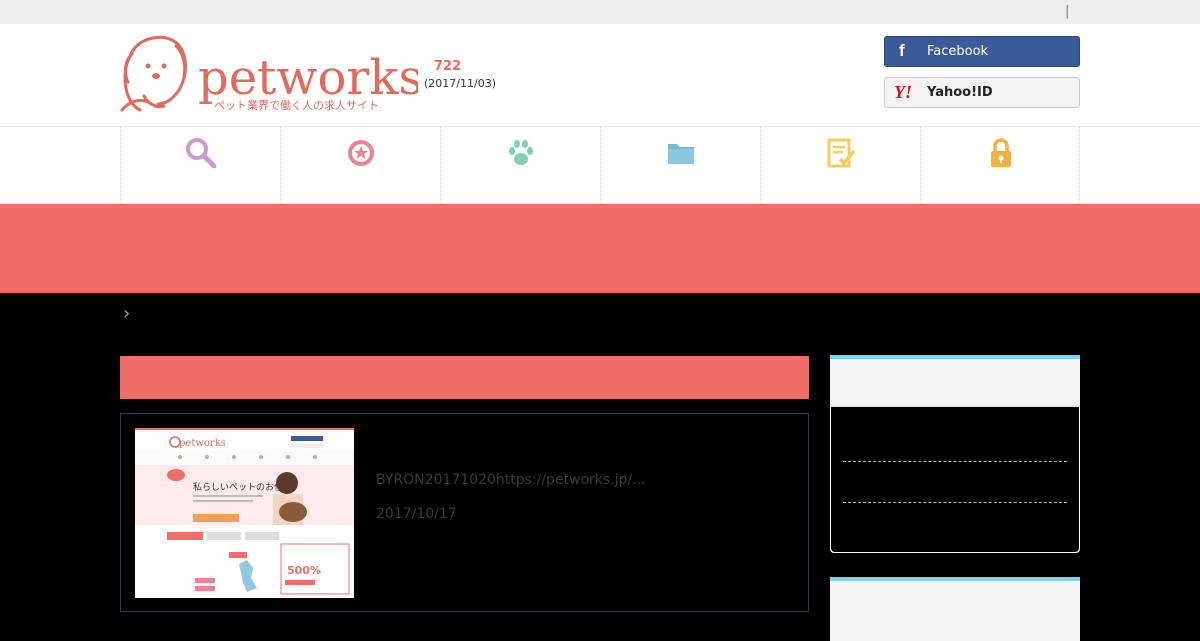 The height and width of the screenshot is (641, 1200). Describe the element at coordinates (958, 51) in the screenshot. I see `facebook-login-label: Facebook` at that location.